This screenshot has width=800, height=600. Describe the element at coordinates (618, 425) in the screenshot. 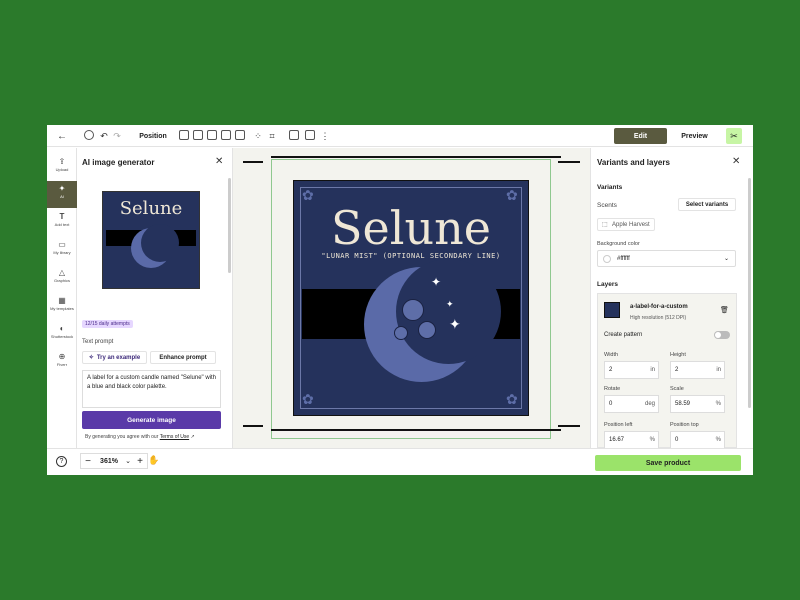

I see `position-left-label: Position left` at that location.